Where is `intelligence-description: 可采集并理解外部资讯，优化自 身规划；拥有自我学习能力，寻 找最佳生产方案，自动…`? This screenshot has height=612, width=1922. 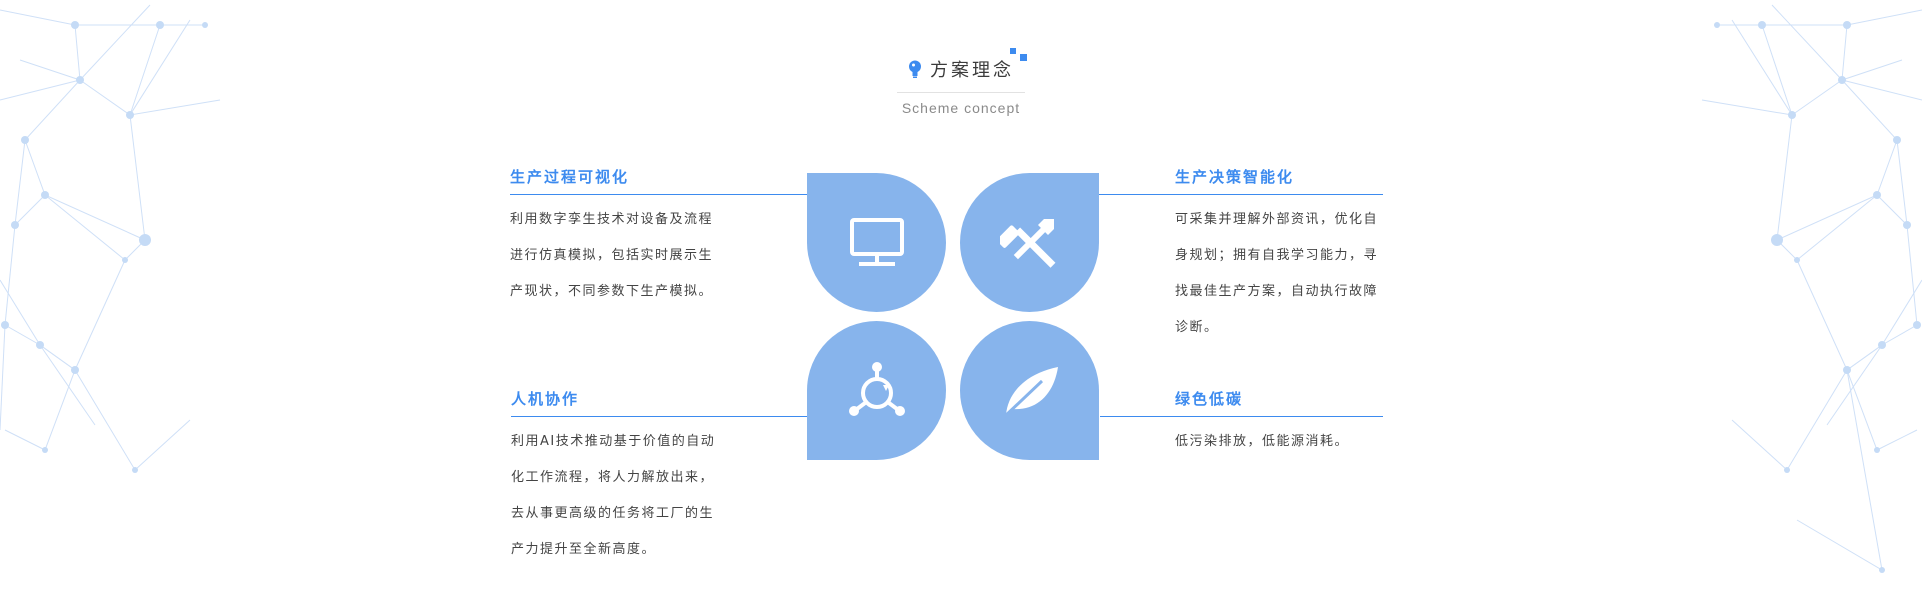
intelligence-description: 可采集并理解外部资讯，优化自 身规划；拥有自我学习能力，寻 找最佳生产方案，自动… is located at coordinates (1285, 274).